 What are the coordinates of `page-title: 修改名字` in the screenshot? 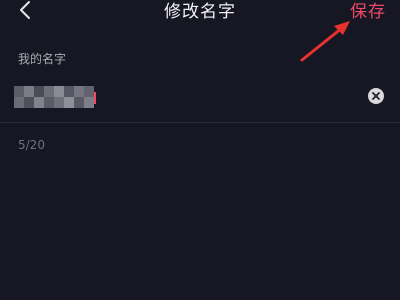 It's located at (200, 12).